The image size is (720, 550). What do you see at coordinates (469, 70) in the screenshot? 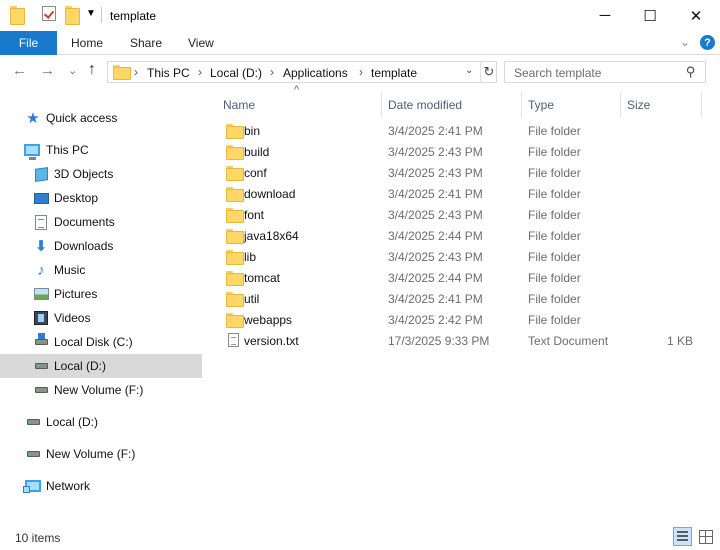
I see `address-dropdown-icon: ⌄` at bounding box center [469, 70].